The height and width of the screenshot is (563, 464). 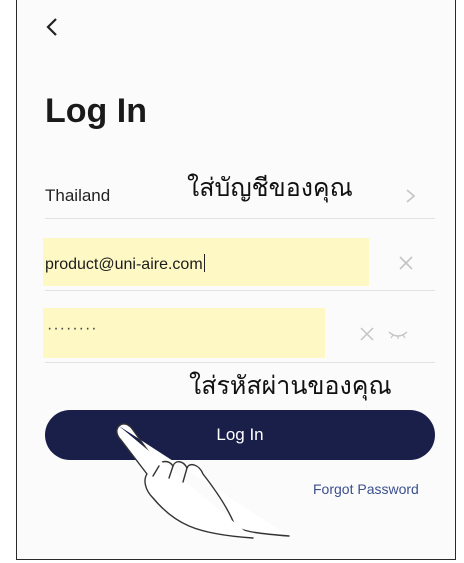 What do you see at coordinates (124, 264) in the screenshot?
I see `email-value: product@uni-aire.com` at bounding box center [124, 264].